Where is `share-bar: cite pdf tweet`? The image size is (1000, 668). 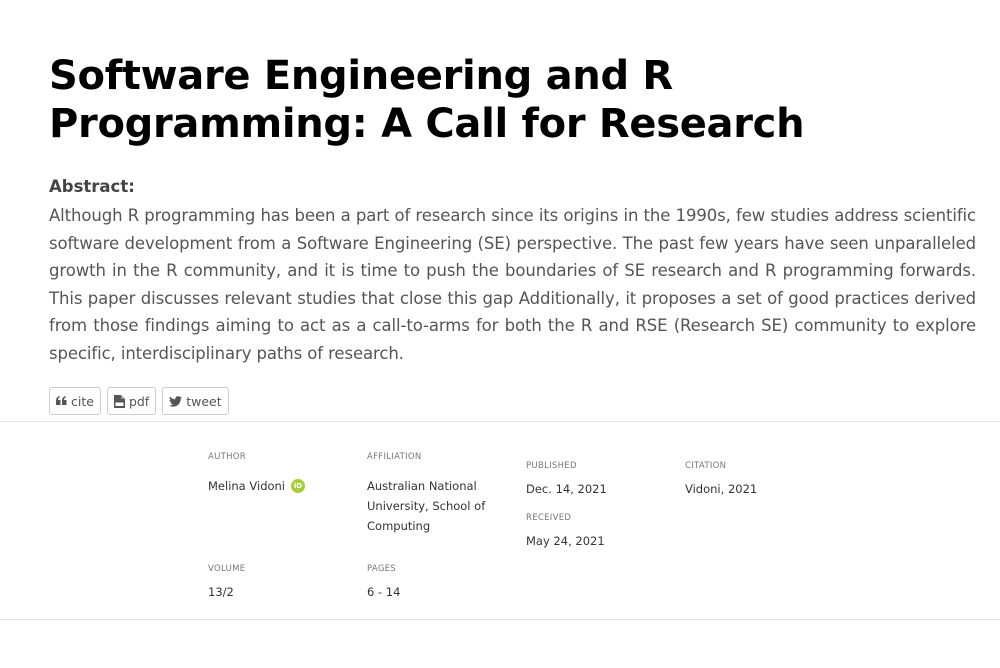
share-bar: cite pdf tweet is located at coordinates (139, 401).